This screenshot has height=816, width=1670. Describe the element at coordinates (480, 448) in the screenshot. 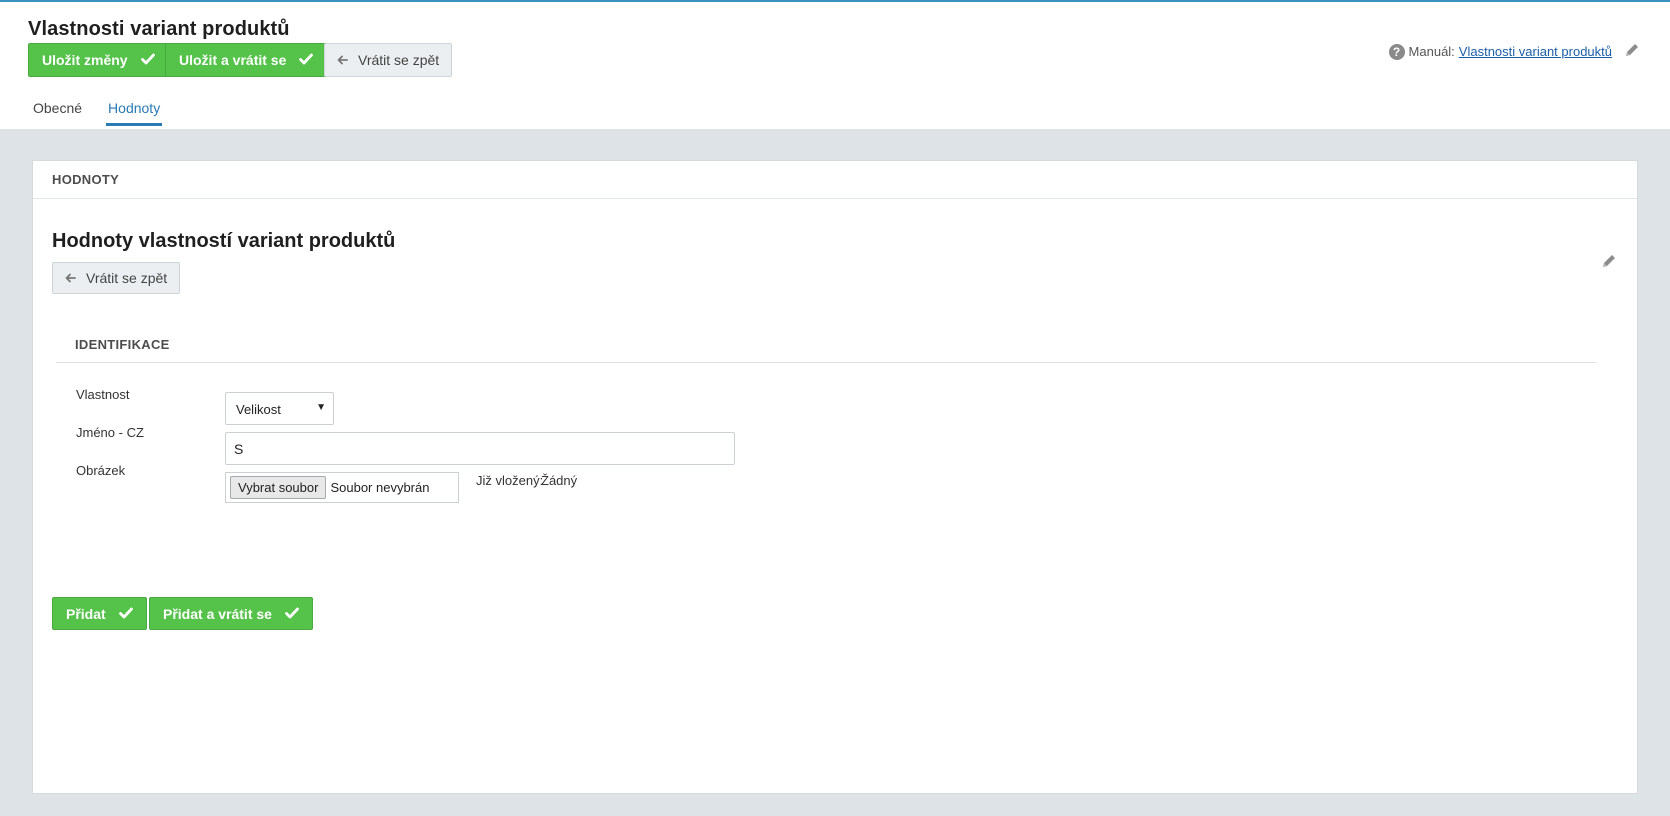

I see `name-input` at that location.